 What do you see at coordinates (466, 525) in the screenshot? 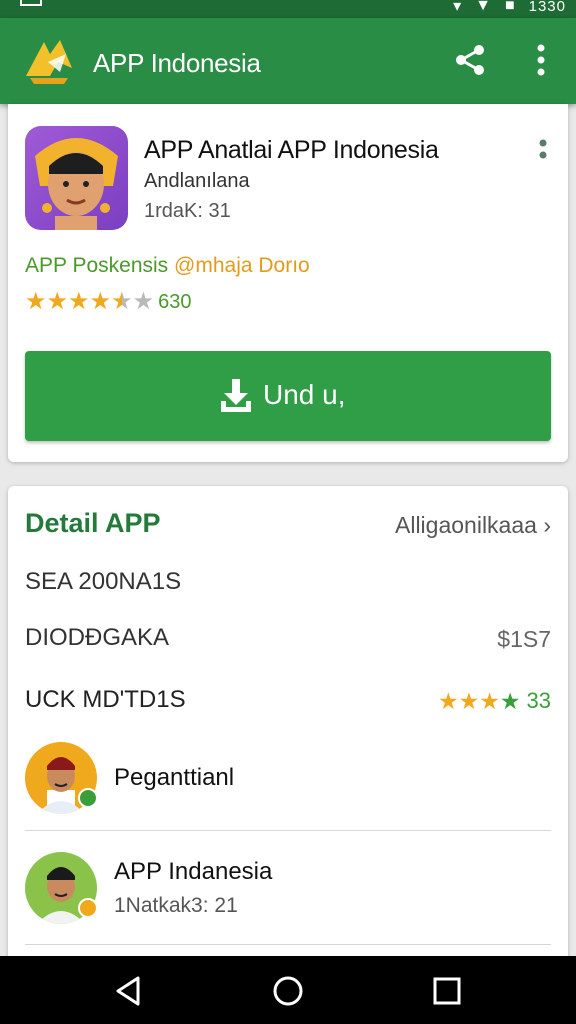
I see `detail-link-label: Alligaonilkaaa` at bounding box center [466, 525].